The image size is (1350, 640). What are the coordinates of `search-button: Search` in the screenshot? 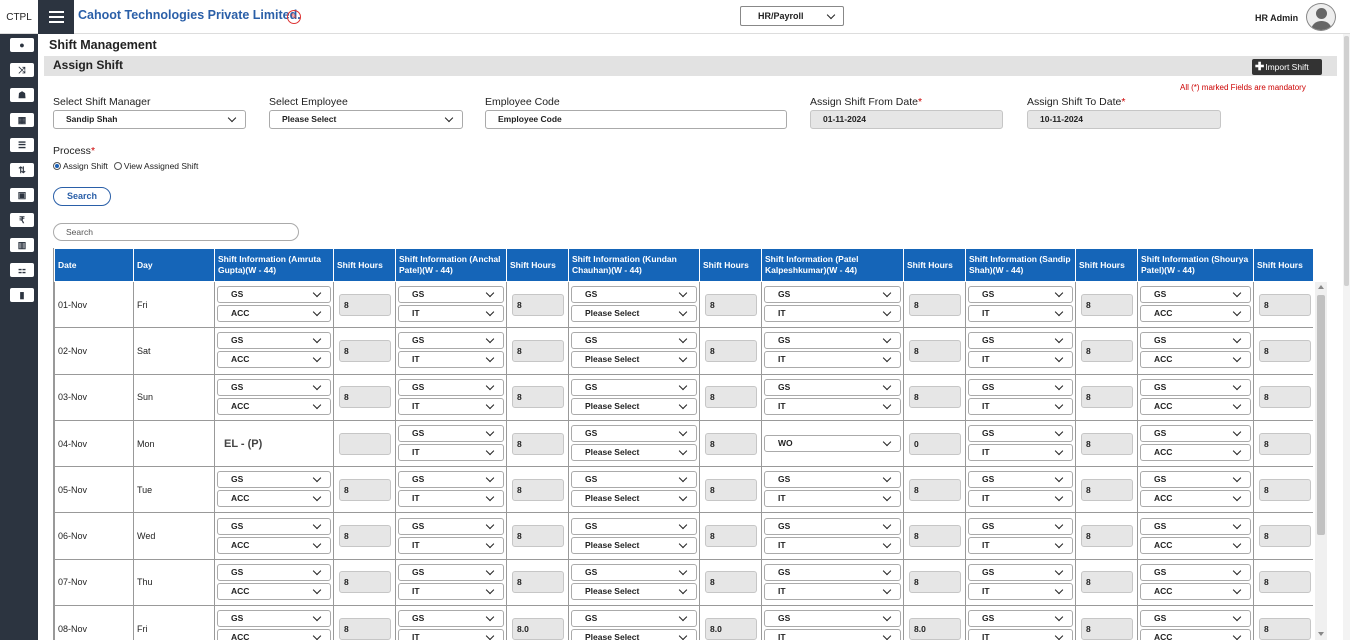 It's located at (82, 196).